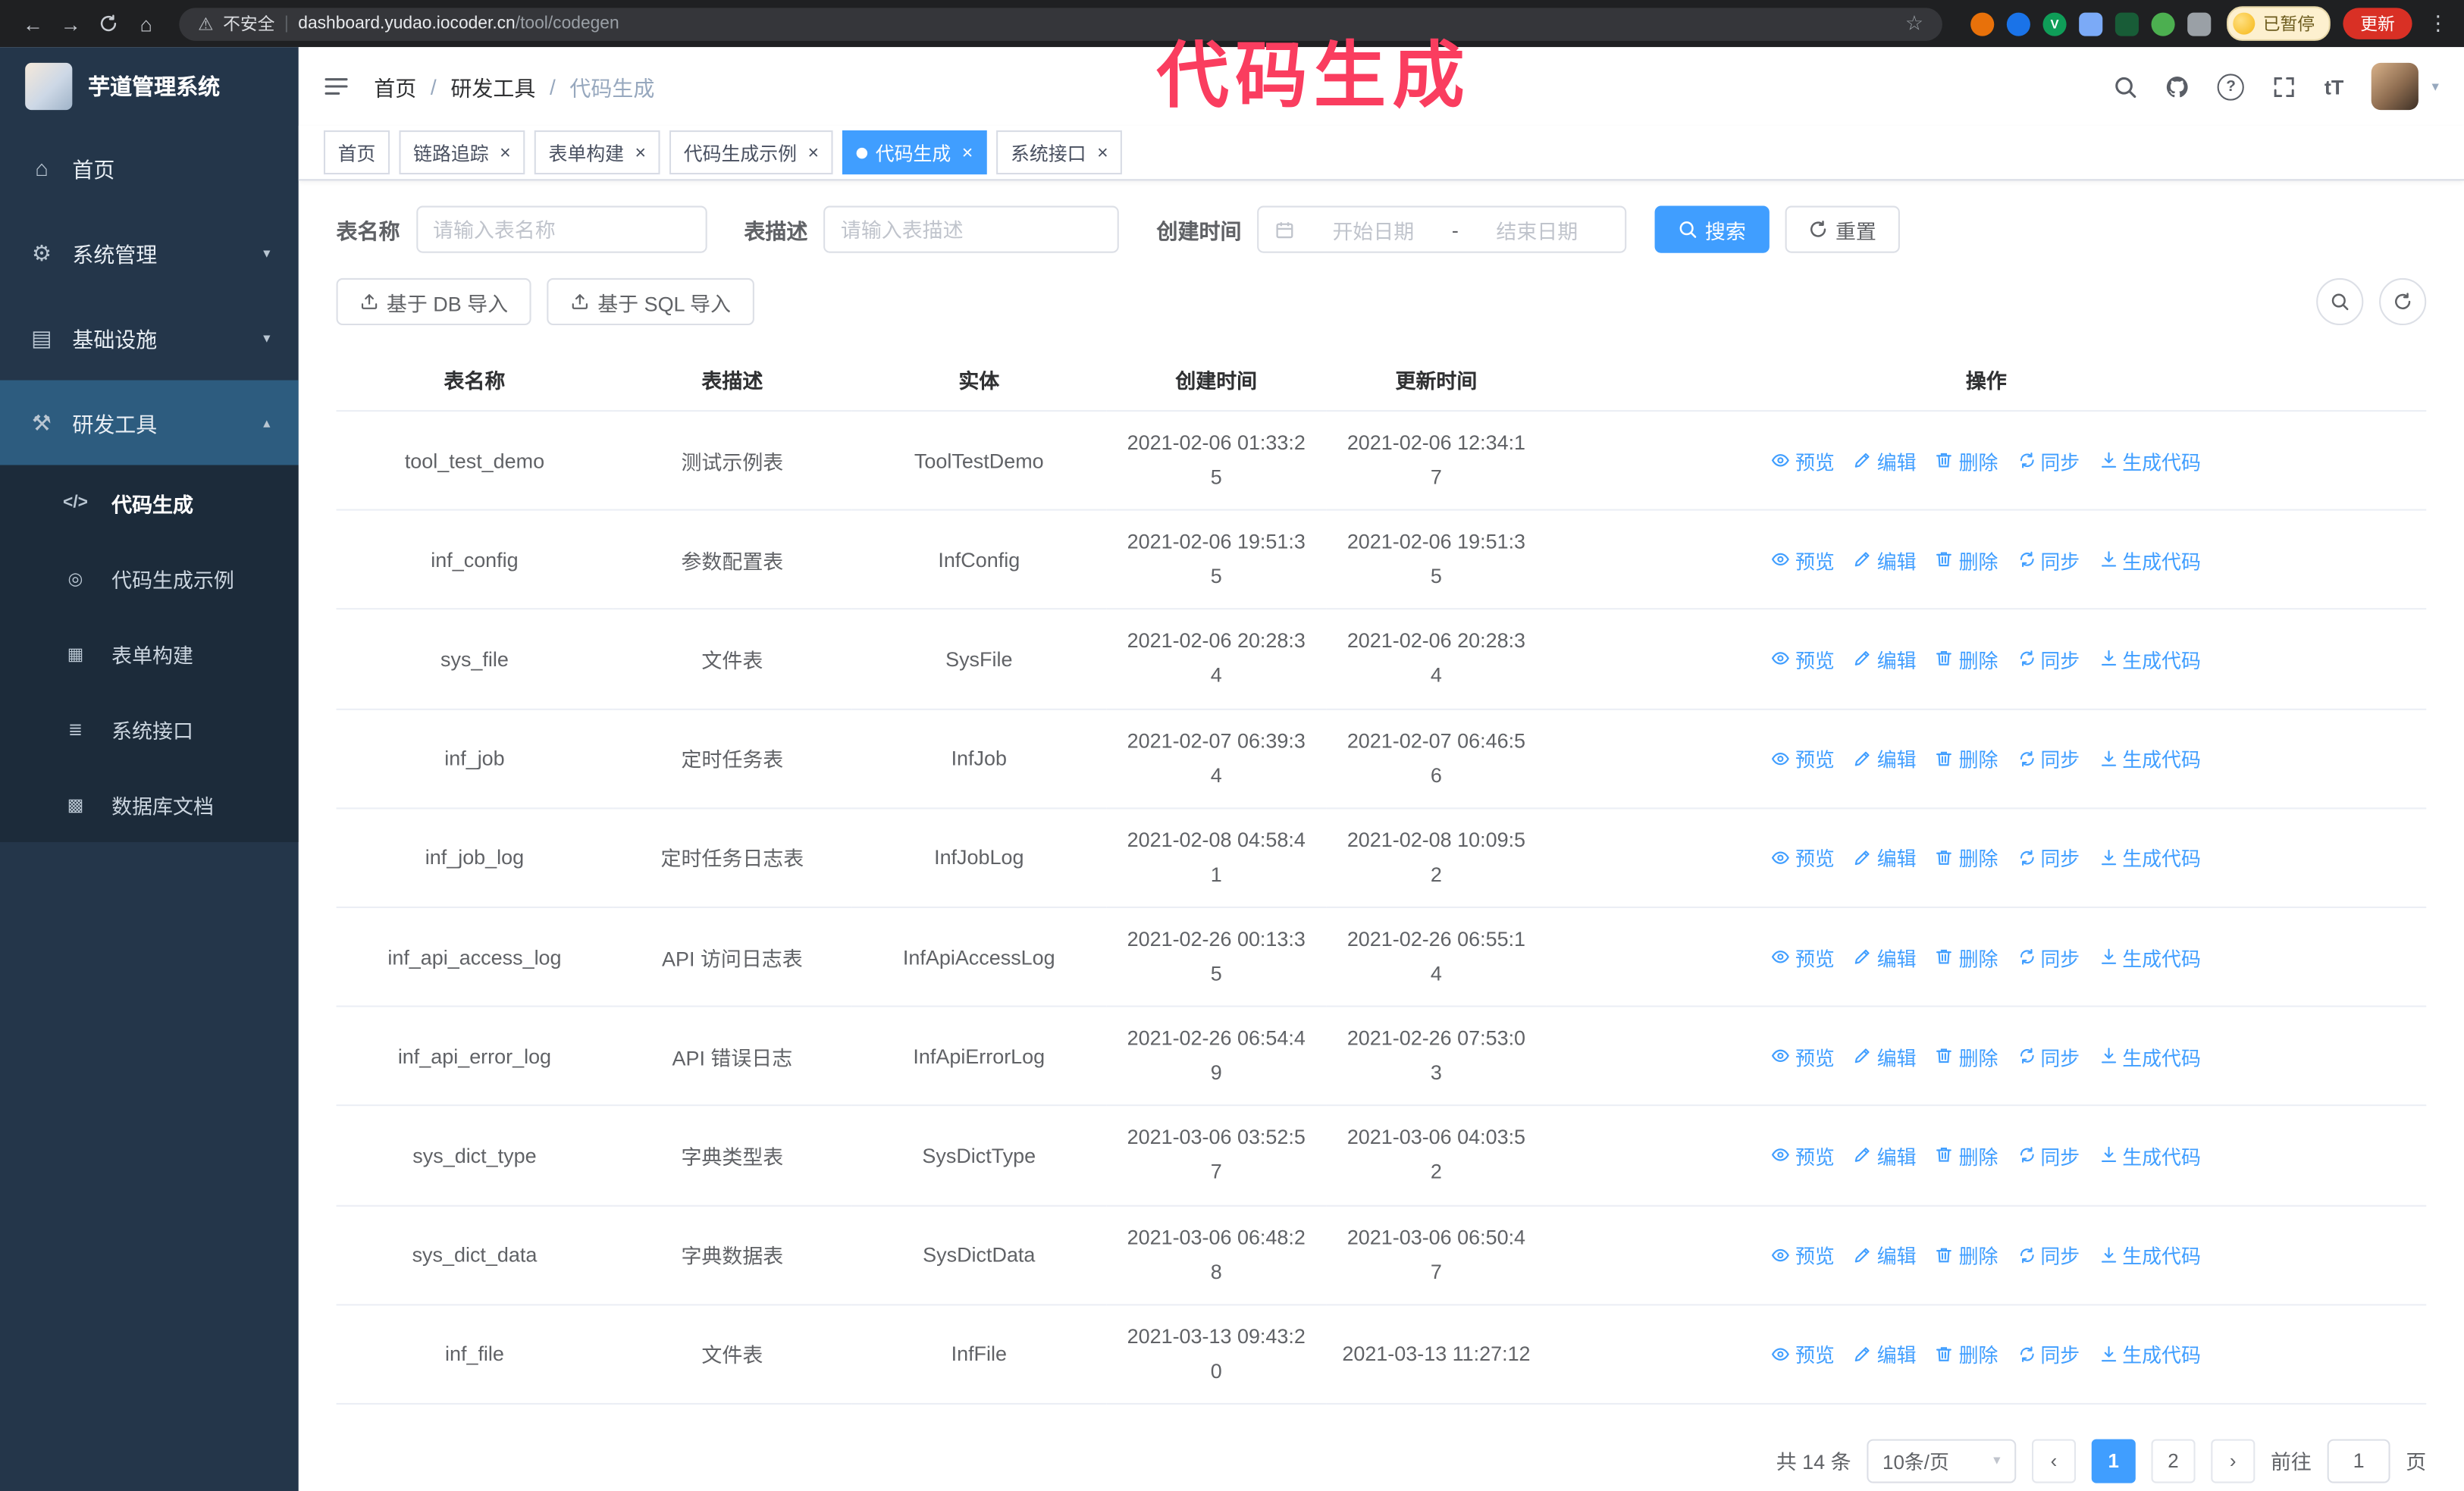  What do you see at coordinates (2334, 86) in the screenshot?
I see `font-size-icon: tT` at bounding box center [2334, 86].